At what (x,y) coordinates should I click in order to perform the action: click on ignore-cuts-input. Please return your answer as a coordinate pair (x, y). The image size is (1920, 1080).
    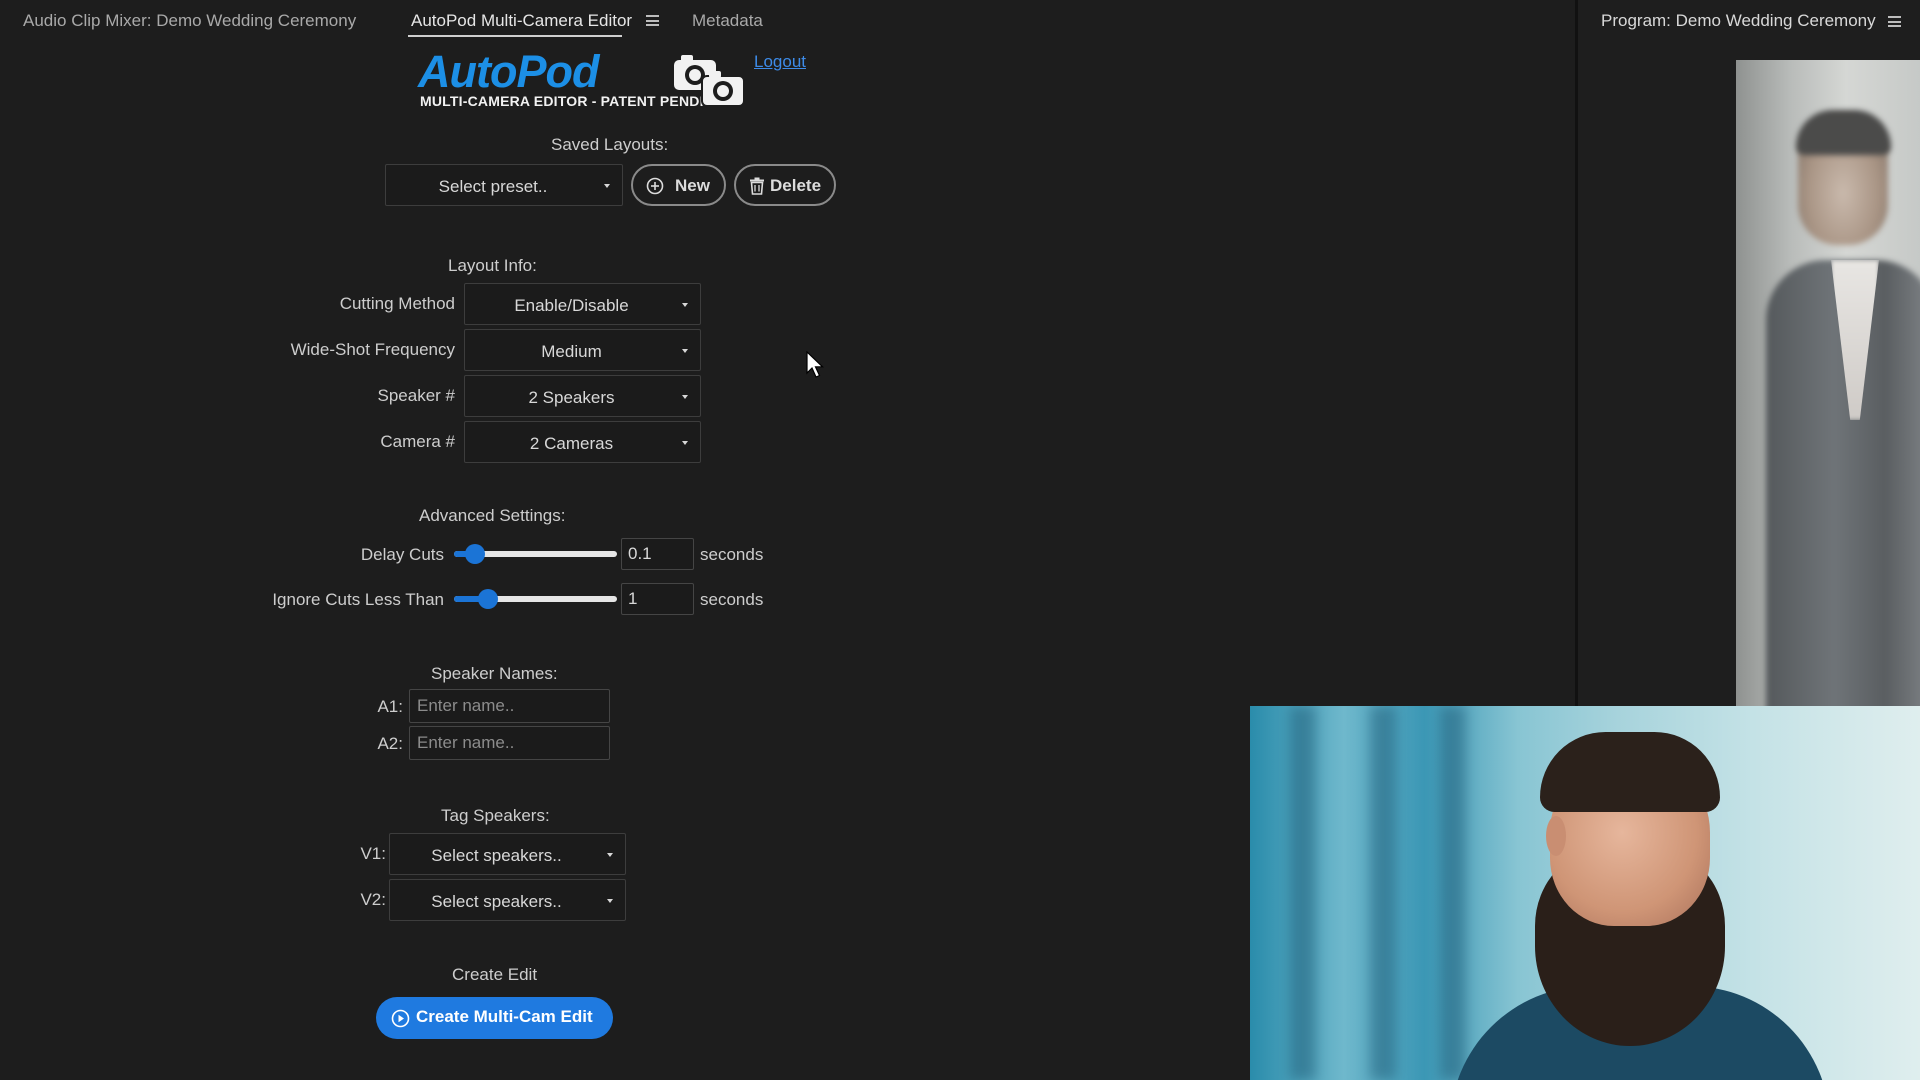
    Looking at the image, I should click on (657, 599).